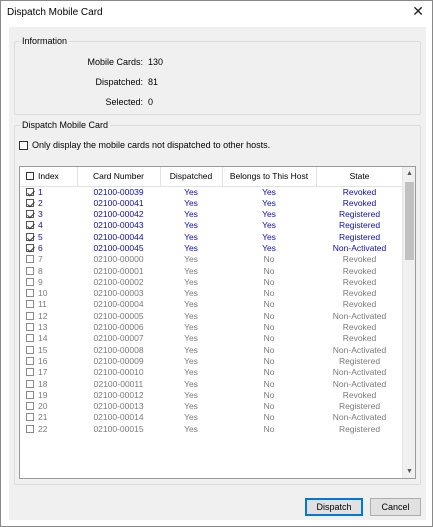 The width and height of the screenshot is (433, 527). Describe the element at coordinates (409, 173) in the screenshot. I see `scroll-up-icon: ▲` at that location.